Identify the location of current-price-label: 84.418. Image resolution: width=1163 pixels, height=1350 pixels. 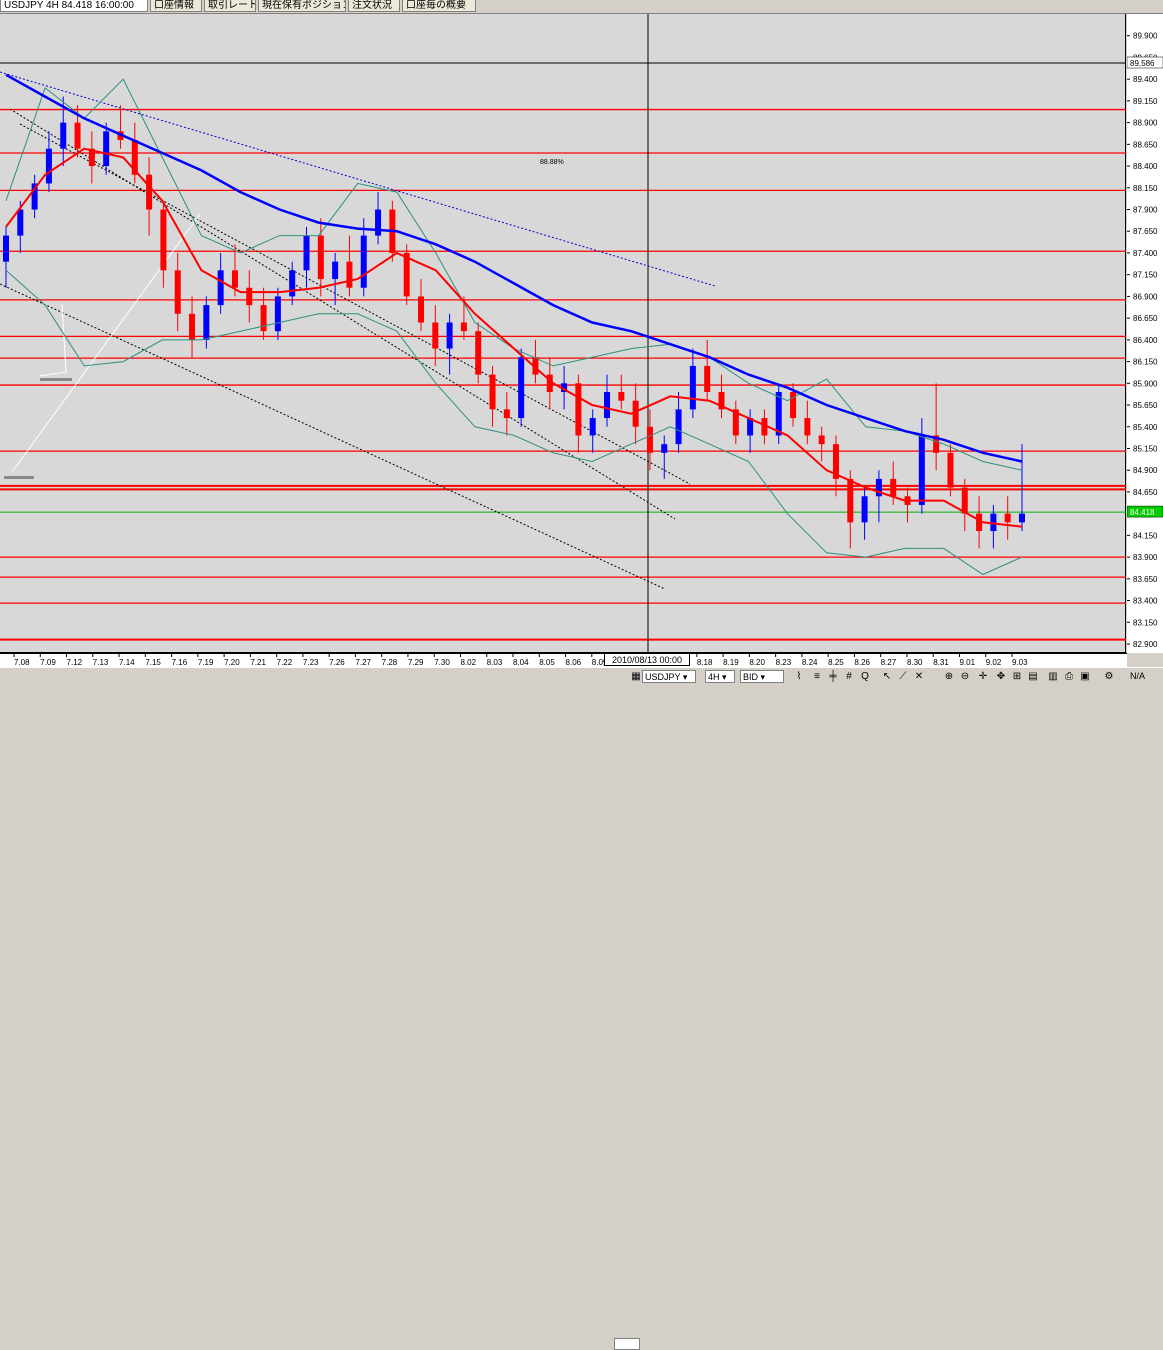
(1142, 512).